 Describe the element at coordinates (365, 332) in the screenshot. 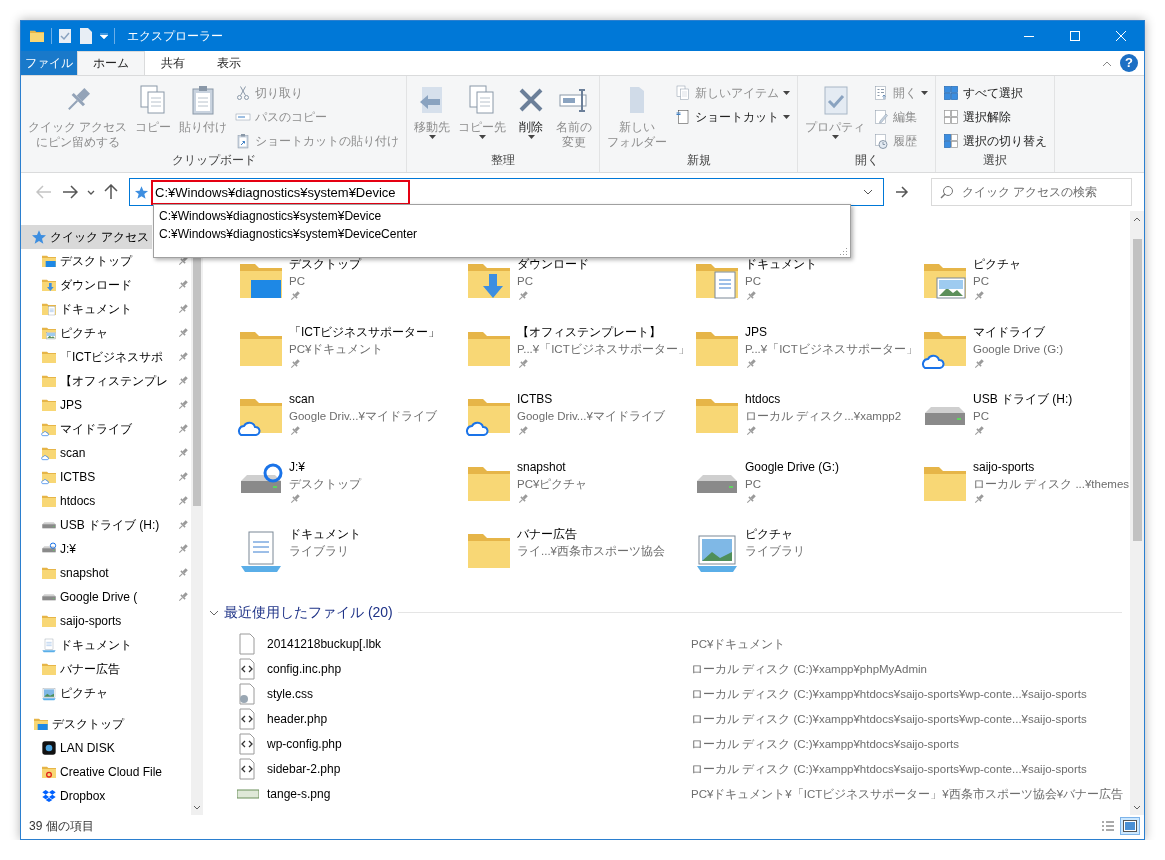

I see `folder-name: 「ICTビジネスサポーター」` at that location.